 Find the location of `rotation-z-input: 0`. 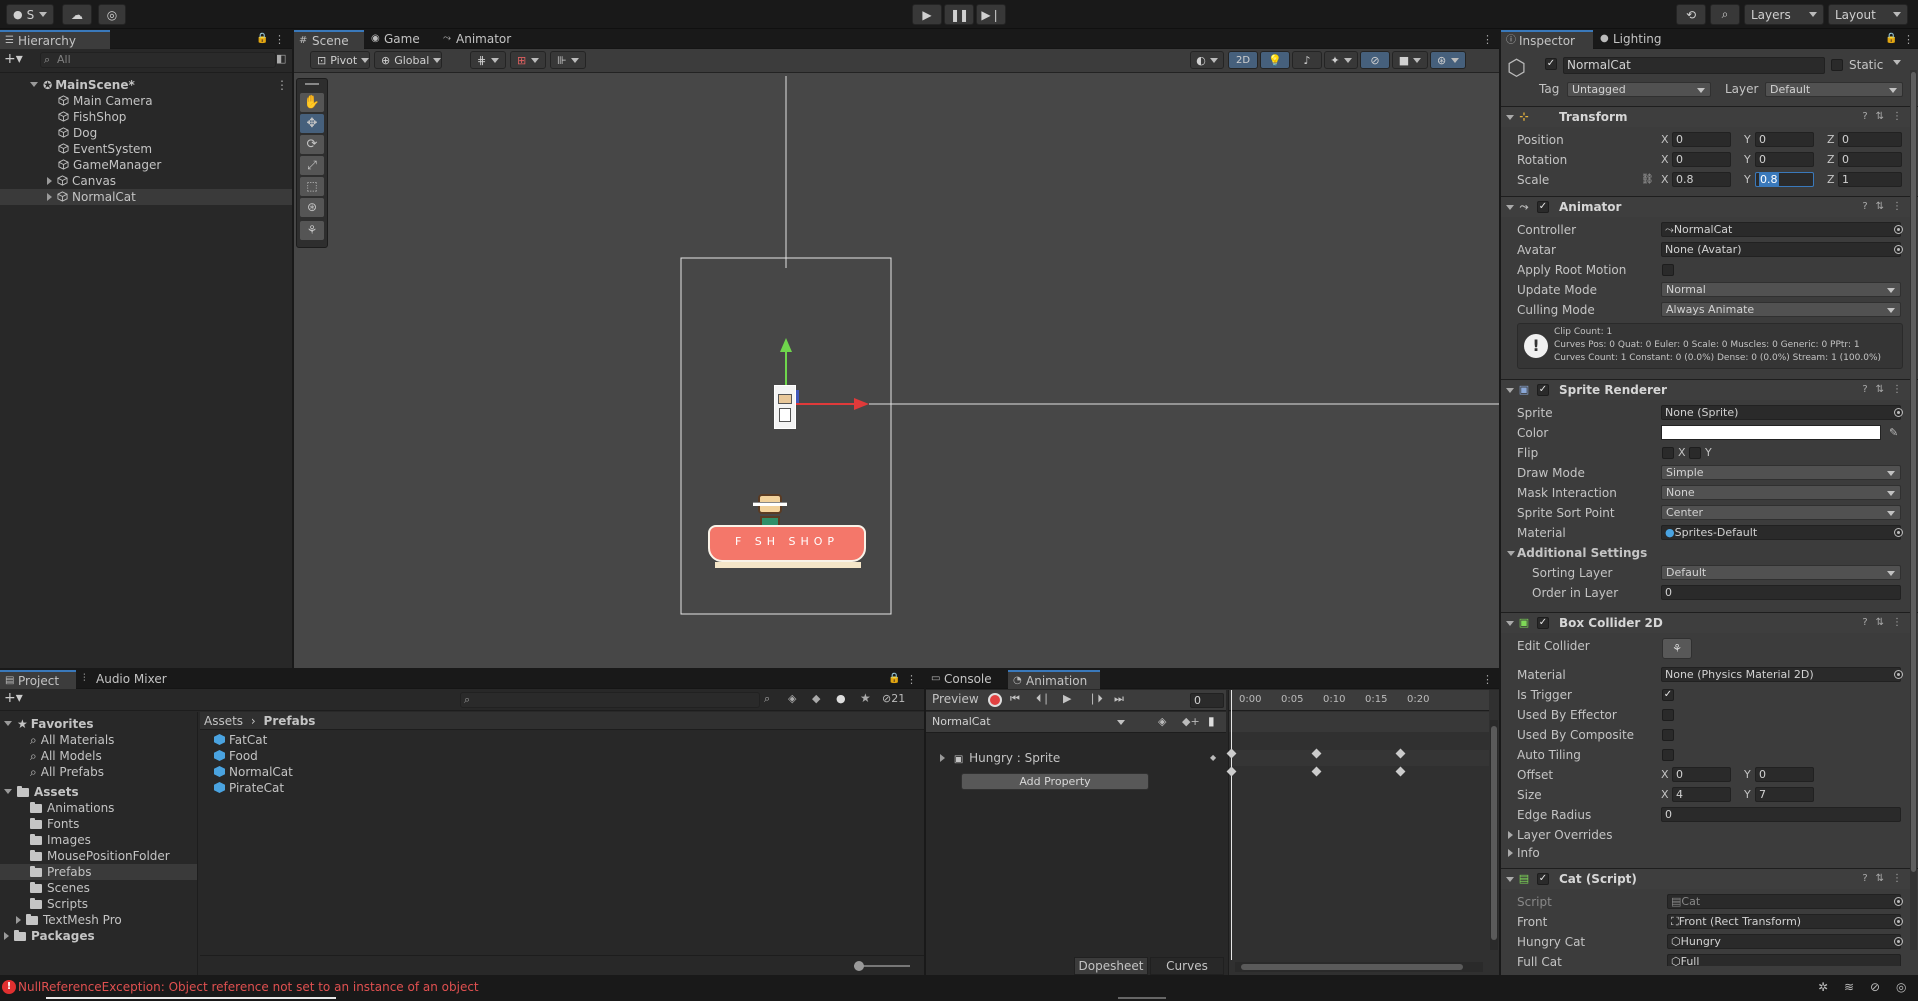

rotation-z-input: 0 is located at coordinates (1870, 159).